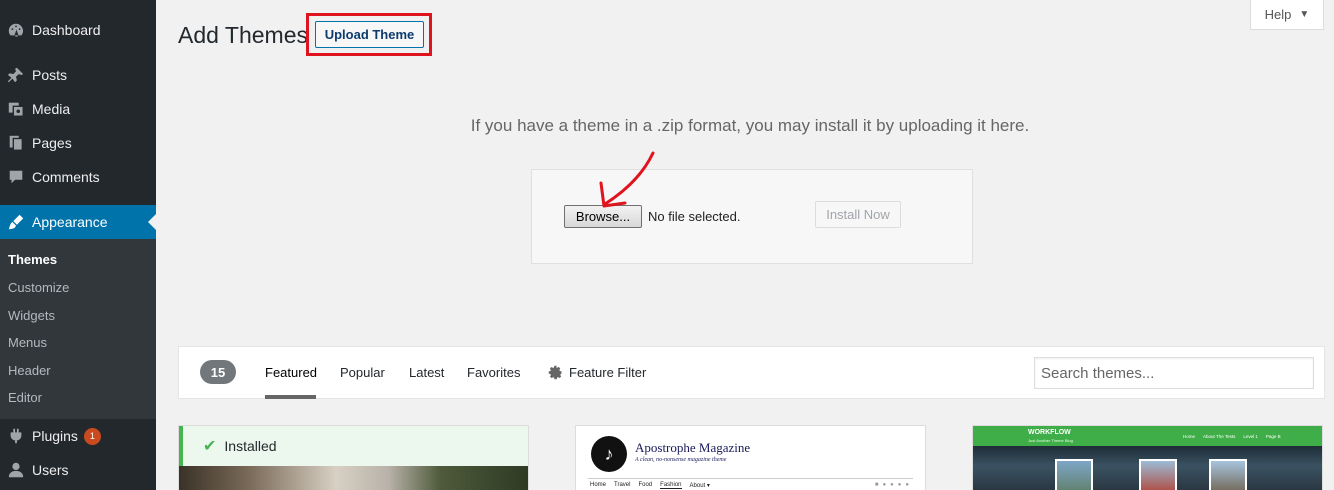 The width and height of the screenshot is (1334, 490). I want to click on annotation-arrow, so click(627, 179).